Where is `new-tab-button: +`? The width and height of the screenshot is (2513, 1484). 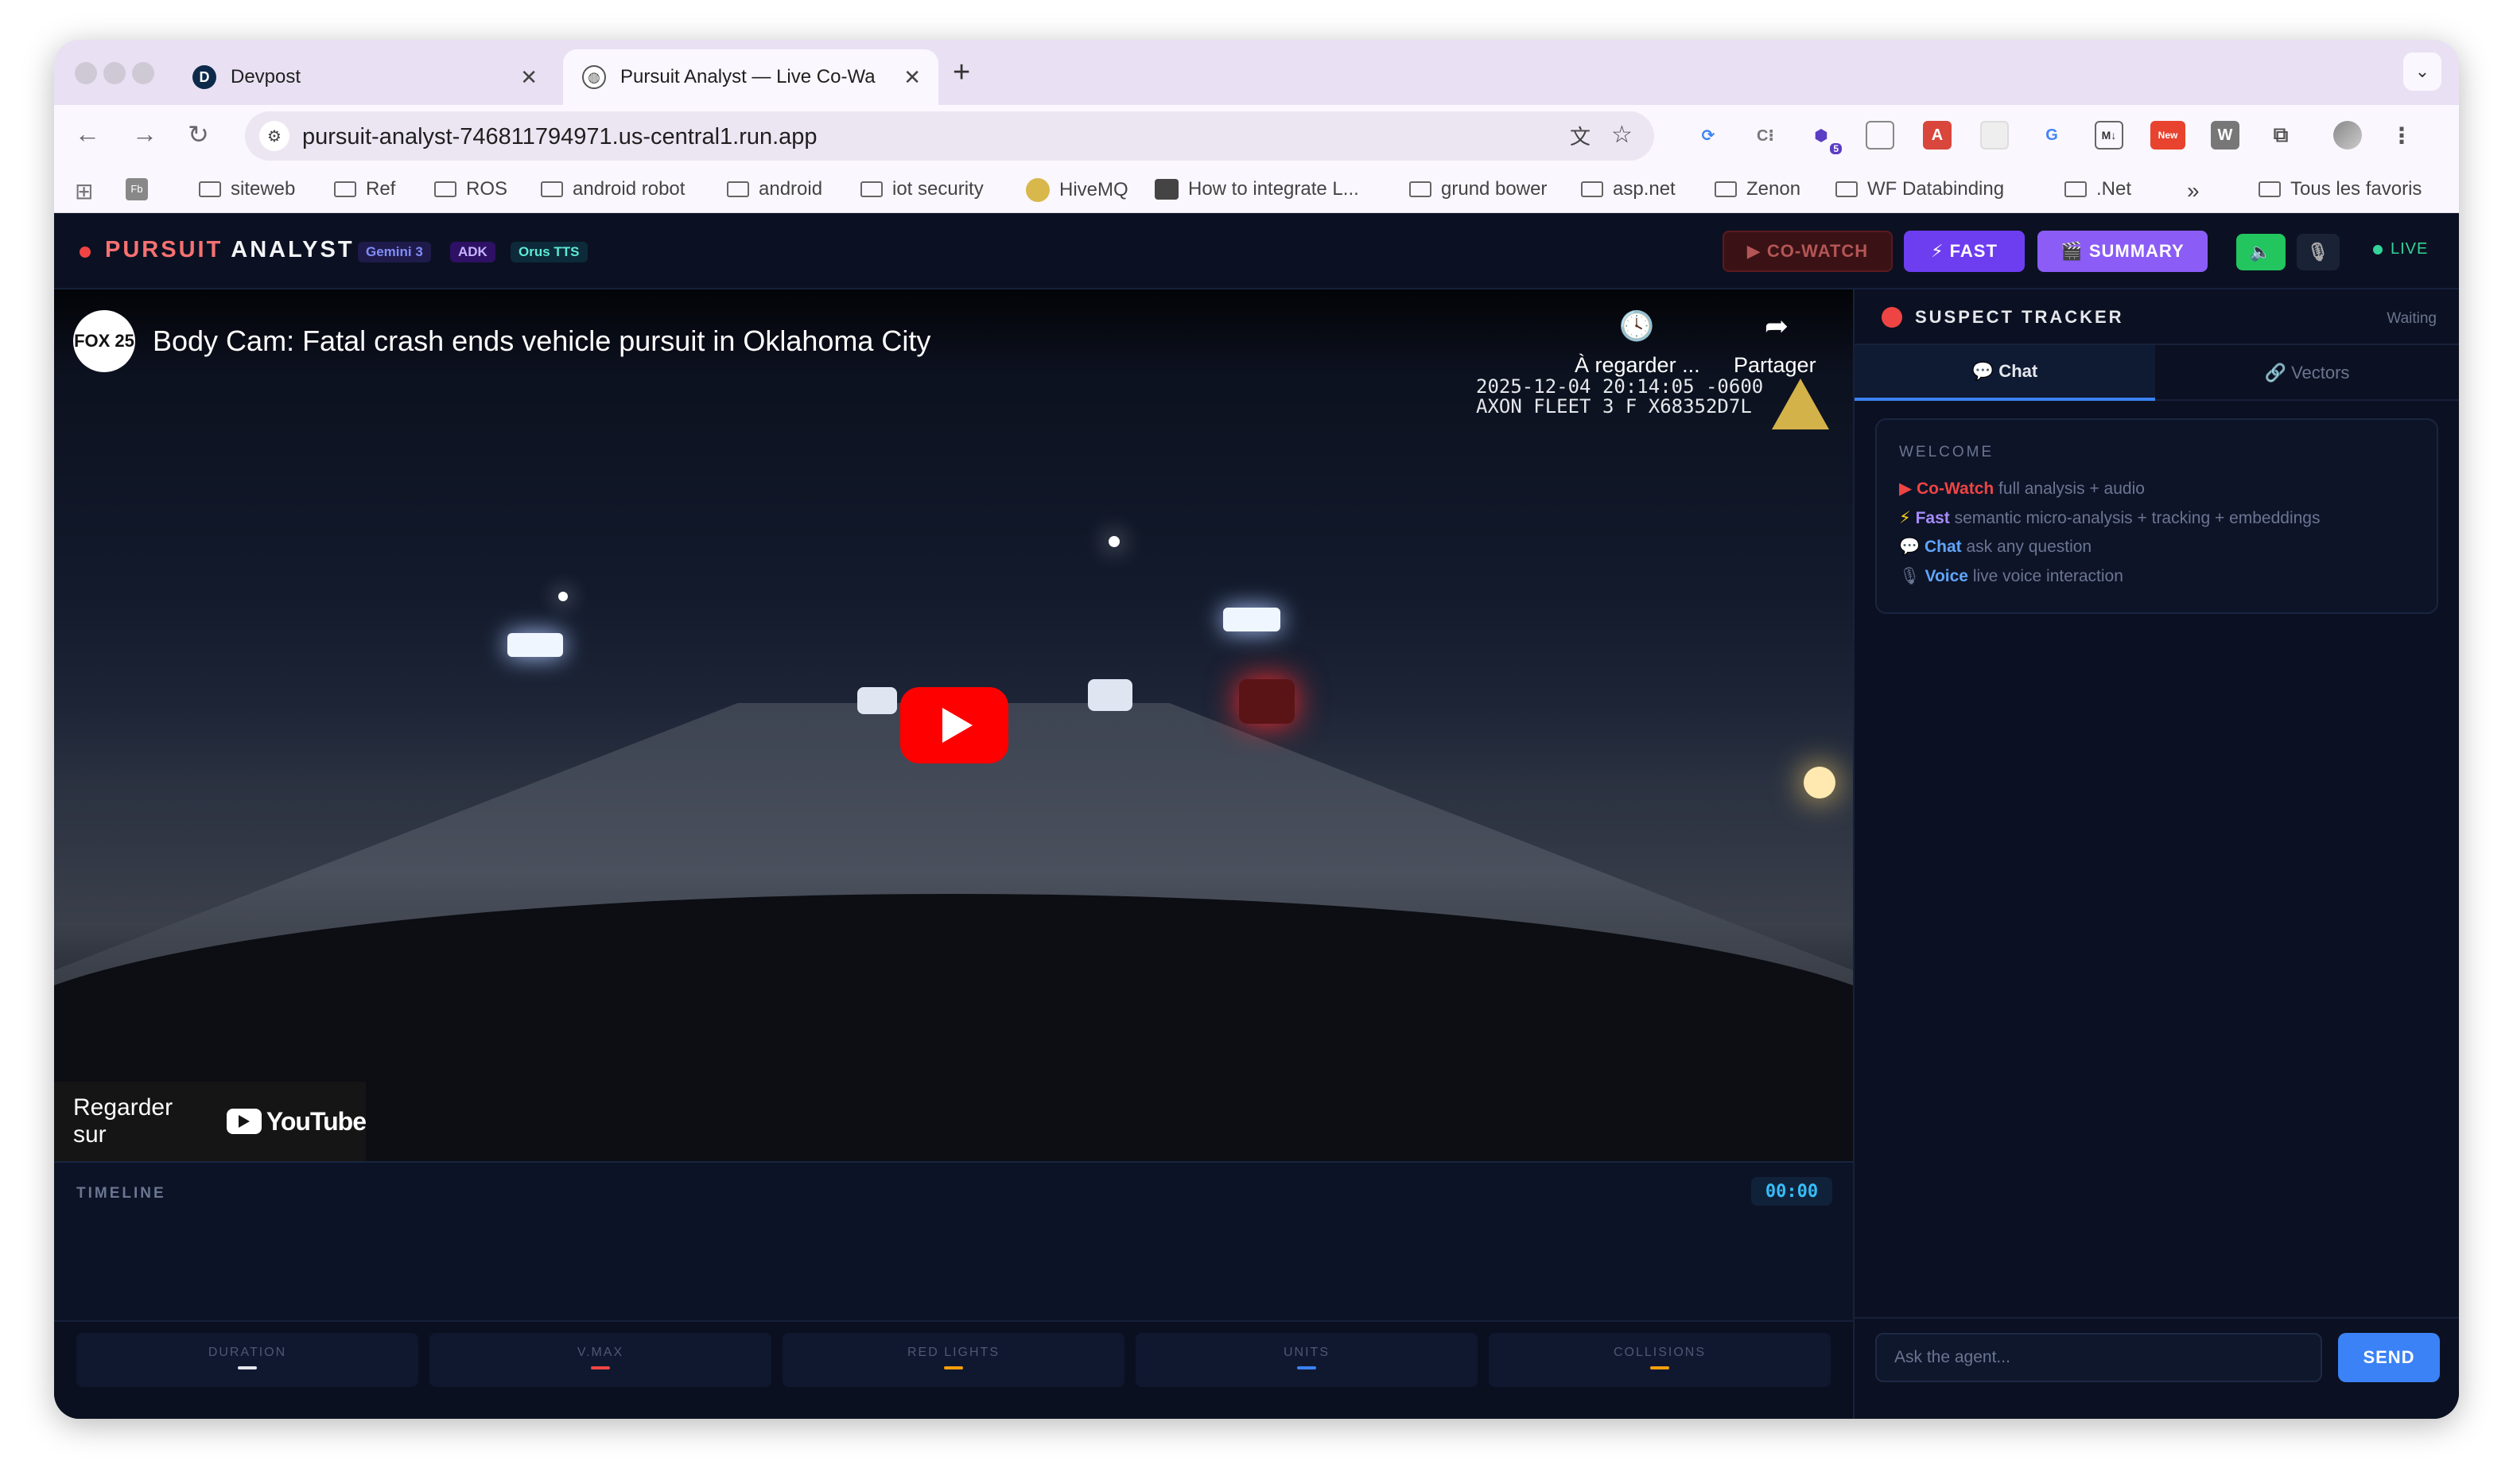 new-tab-button: + is located at coordinates (961, 73).